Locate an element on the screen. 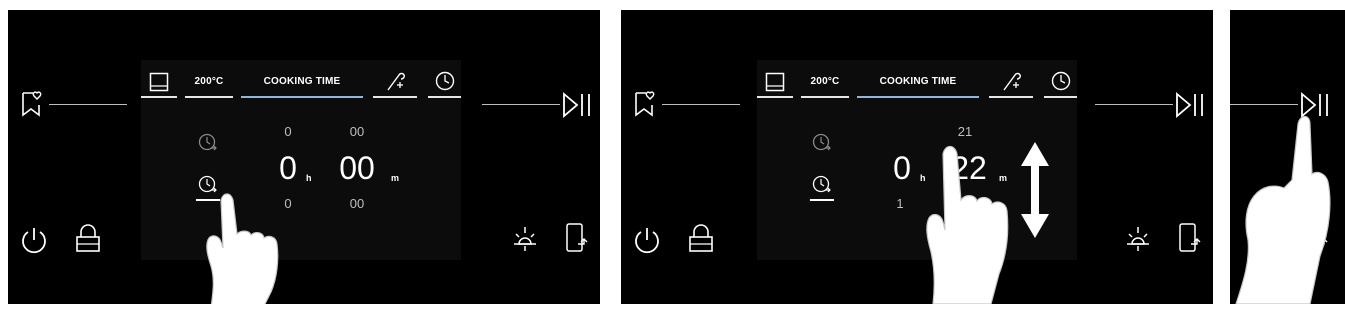  minutes-prev-value: 00 is located at coordinates (357, 131).